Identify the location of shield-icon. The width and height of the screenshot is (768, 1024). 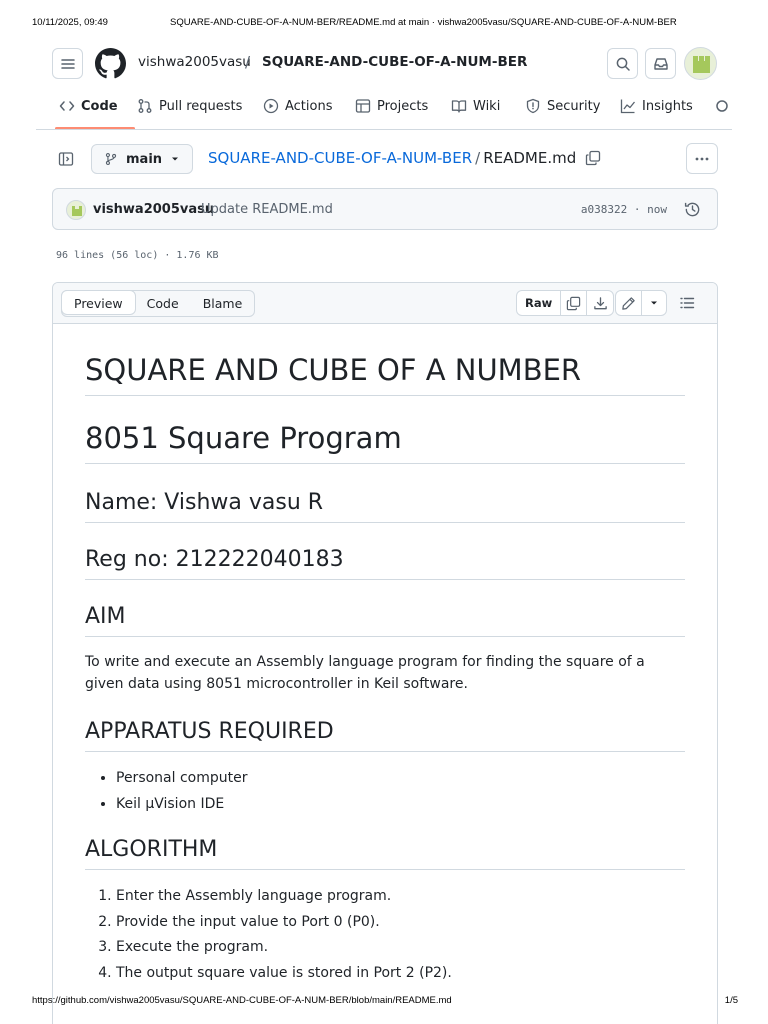
(533, 106).